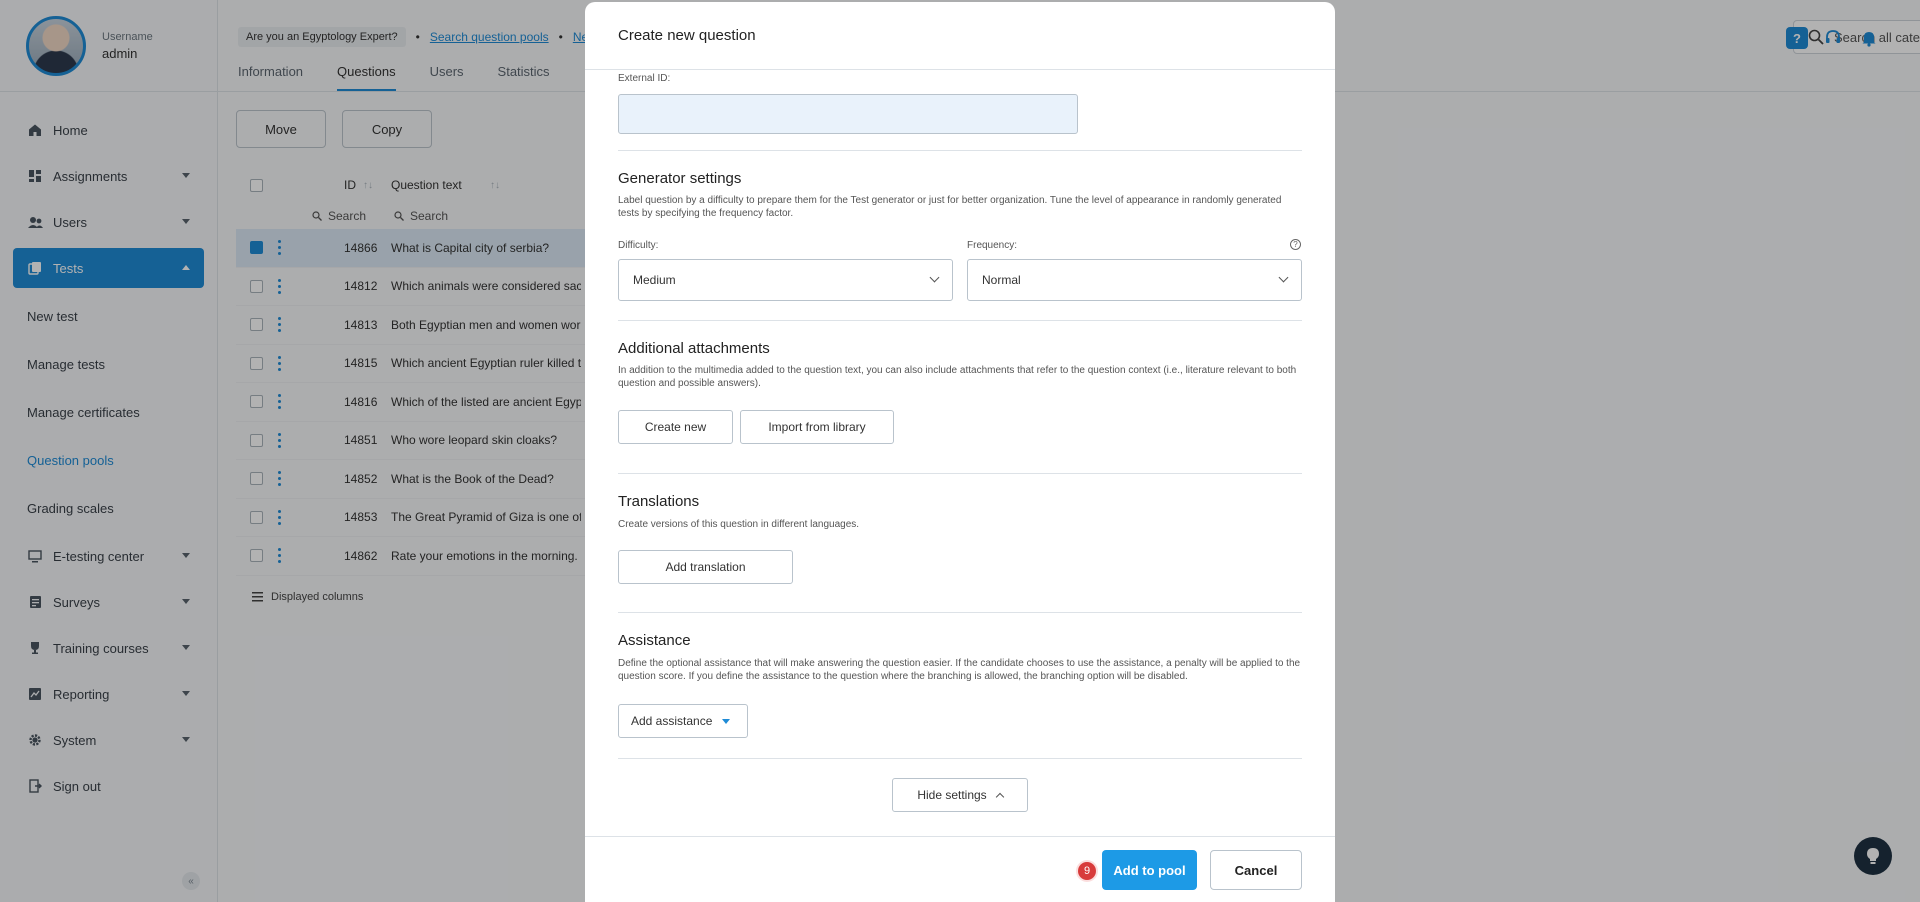  I want to click on difficulty-label: Difficulty:, so click(638, 245).